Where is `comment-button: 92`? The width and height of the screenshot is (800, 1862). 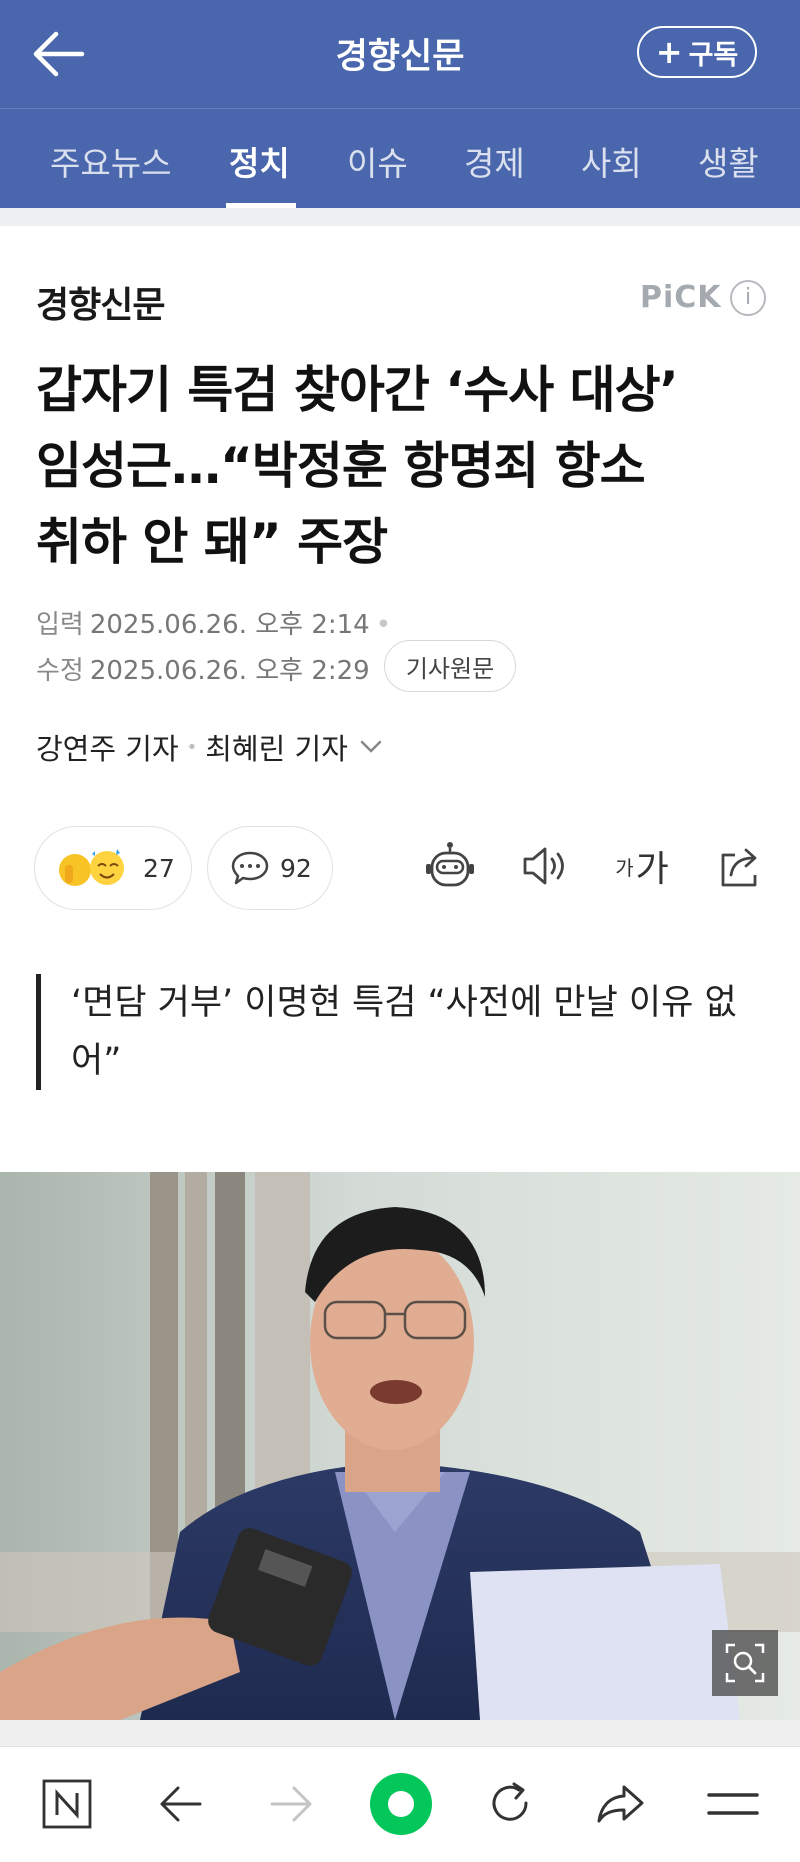
comment-button: 92 is located at coordinates (270, 868).